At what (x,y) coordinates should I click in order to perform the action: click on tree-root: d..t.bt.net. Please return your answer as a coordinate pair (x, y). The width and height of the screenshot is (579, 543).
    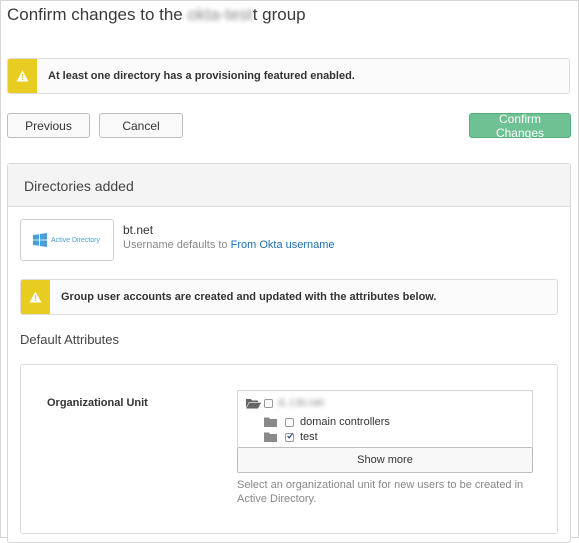
    Looking at the image, I should click on (285, 403).